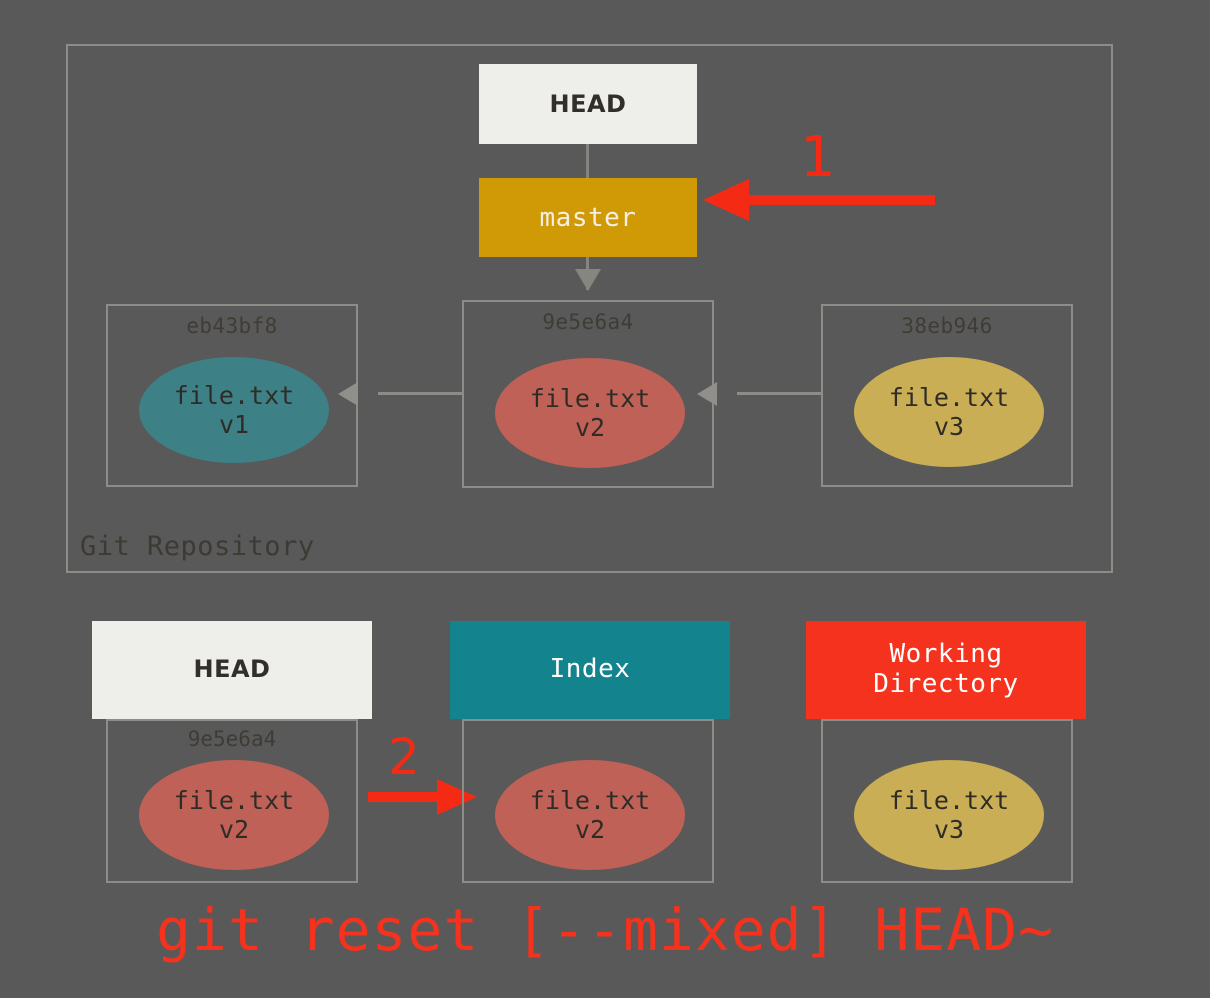  I want to click on commit-box-9e5e6a4: 9e5e6a4 file.txt v2, so click(588, 394).